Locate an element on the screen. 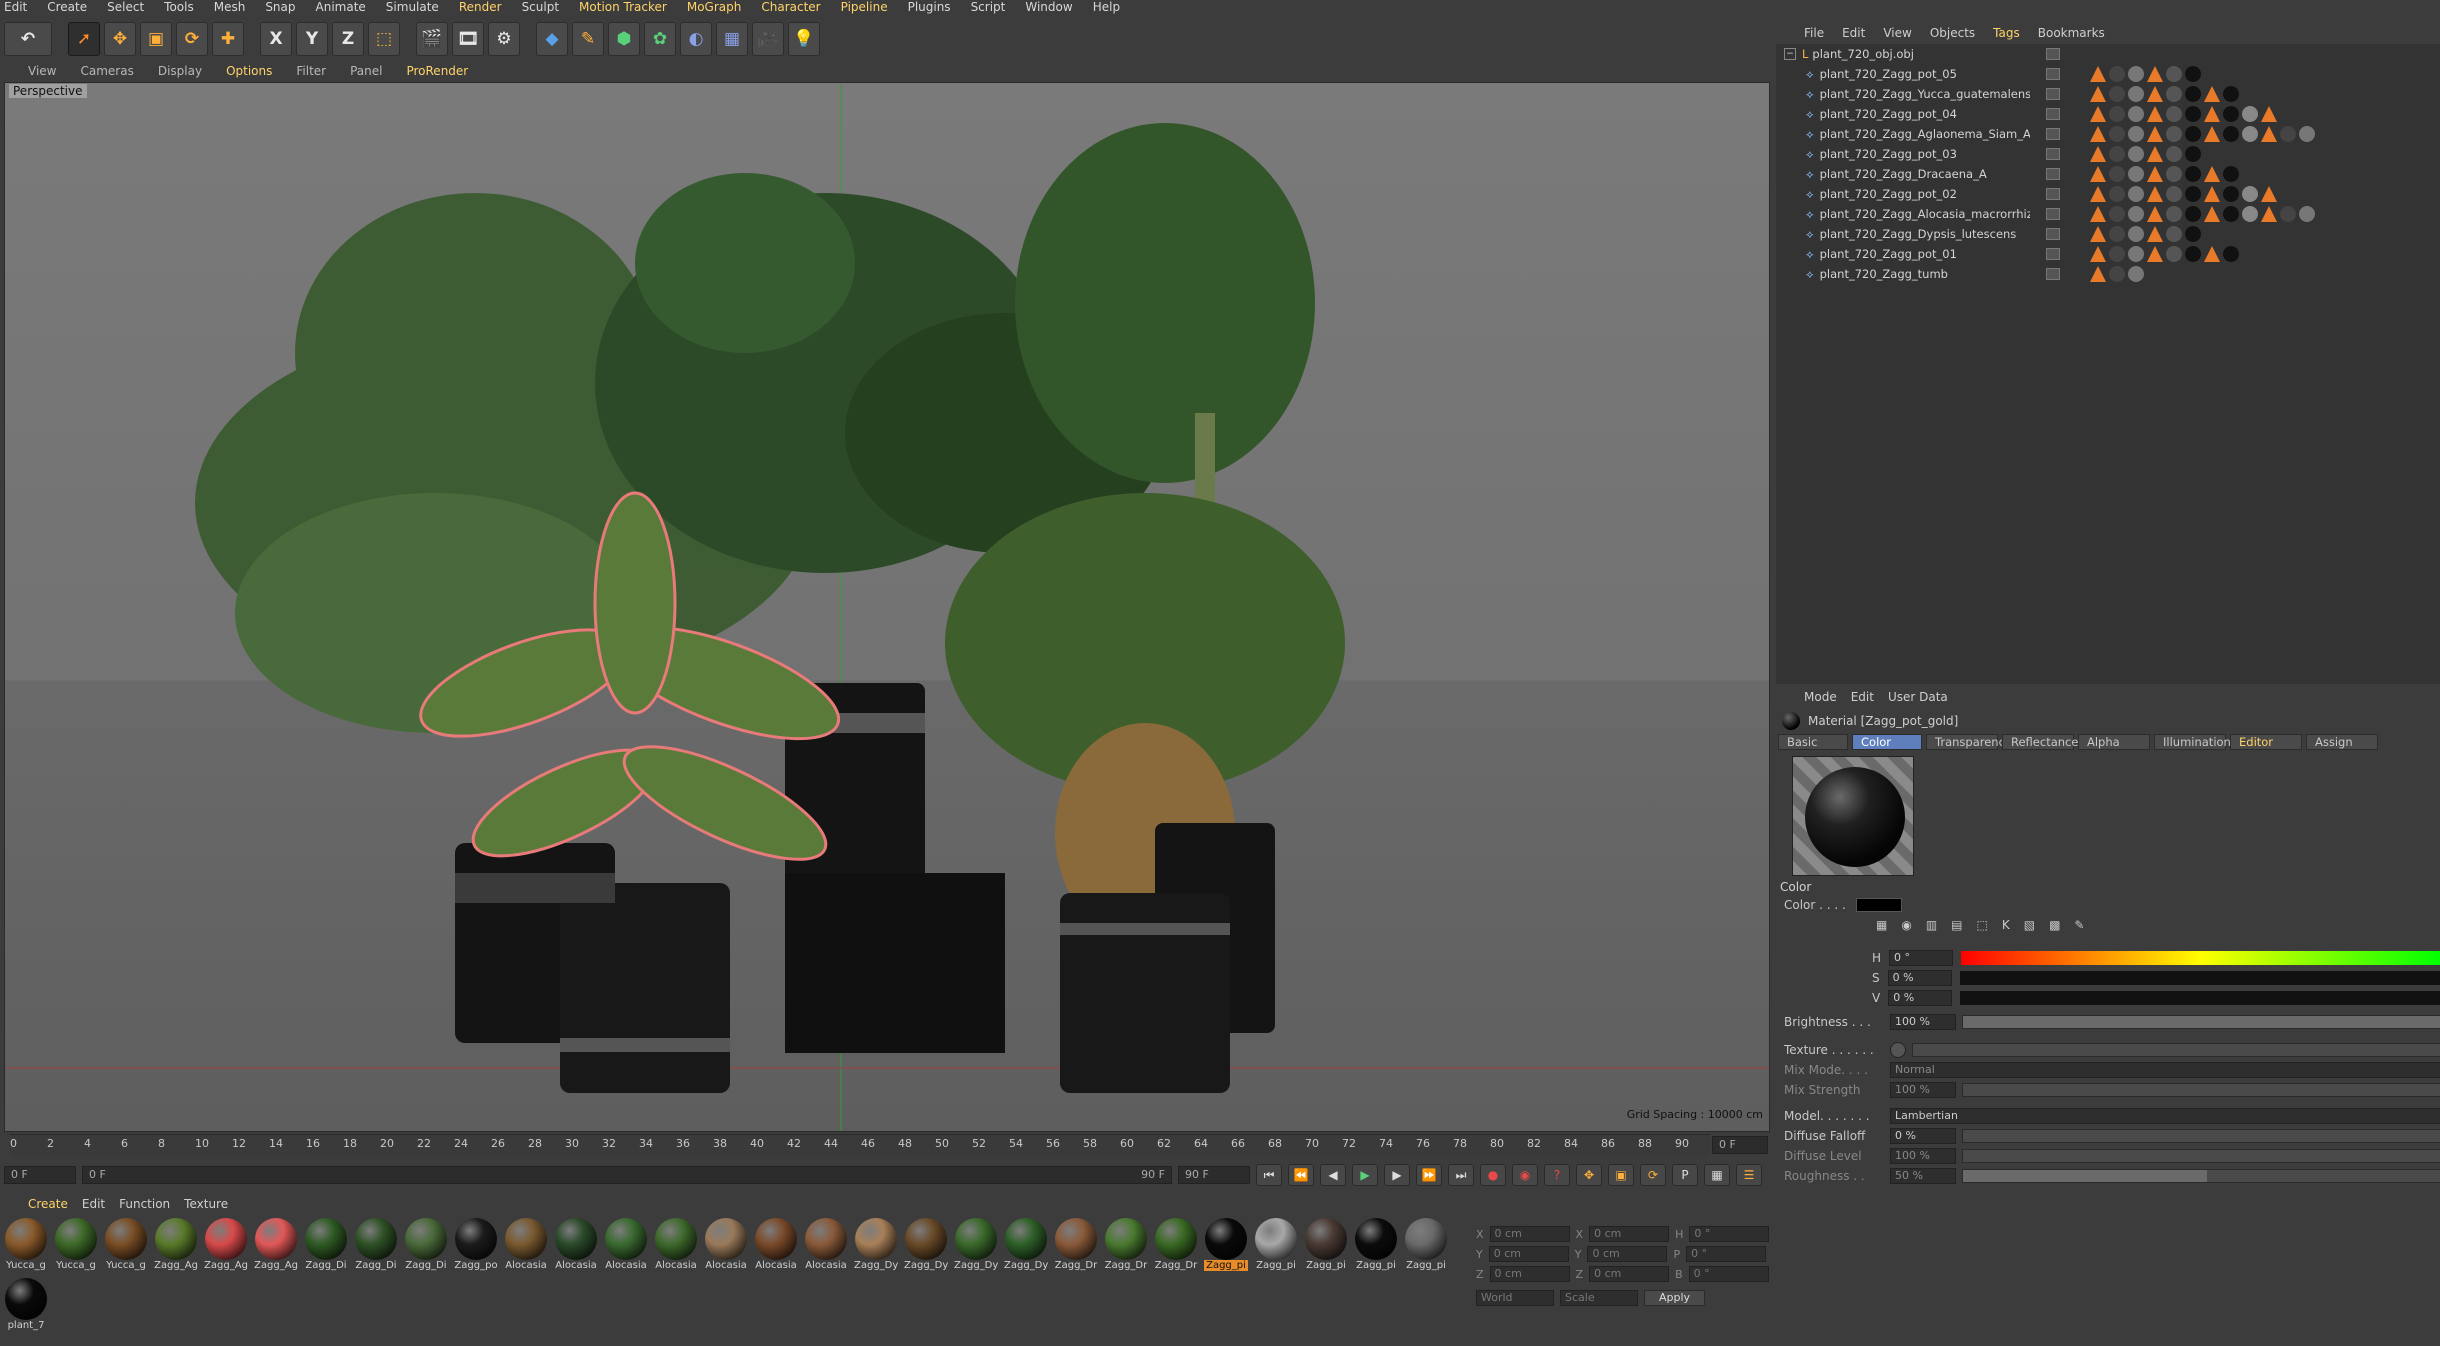 This screenshot has height=1346, width=2440. material-swatch: Zagg_Ag is located at coordinates (176, 1246).